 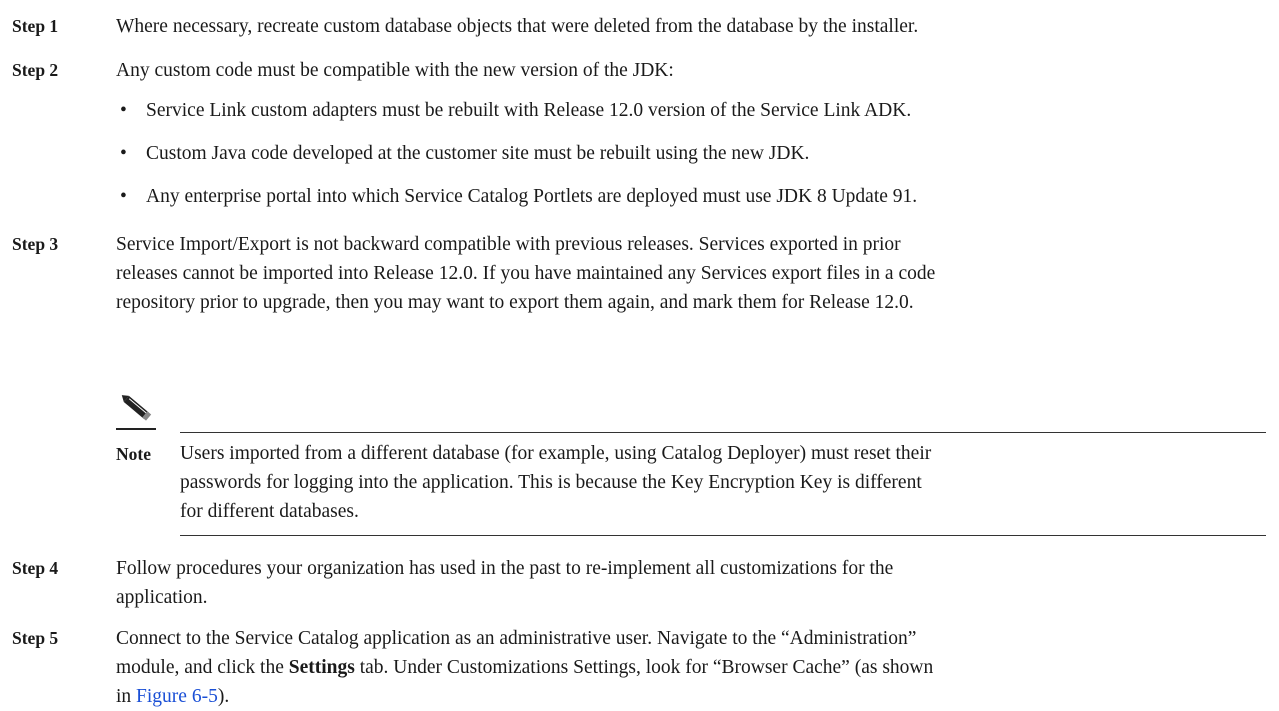 What do you see at coordinates (35, 70) in the screenshot?
I see `step-label: Step 2` at bounding box center [35, 70].